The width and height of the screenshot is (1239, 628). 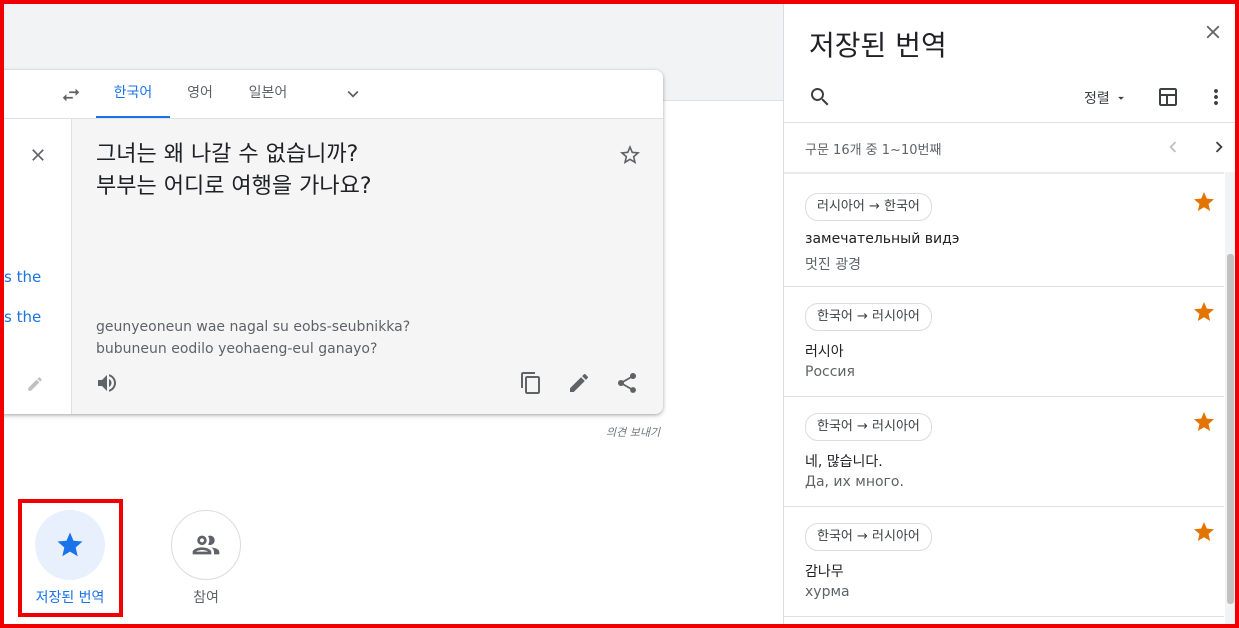 I want to click on translation-output: 그녀는 왜 나갈 수 없습니까? 부부는 어디로 여행을 가나요?, so click(x=234, y=171).